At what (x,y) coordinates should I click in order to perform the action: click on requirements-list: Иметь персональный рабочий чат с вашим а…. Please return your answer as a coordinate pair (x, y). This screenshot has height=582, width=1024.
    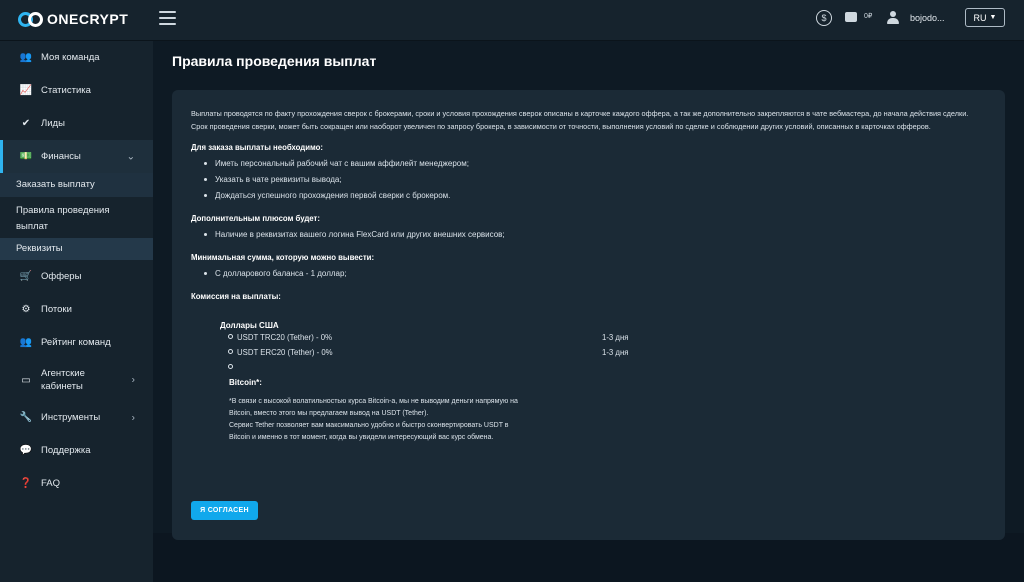
    Looking at the image, I should click on (588, 180).